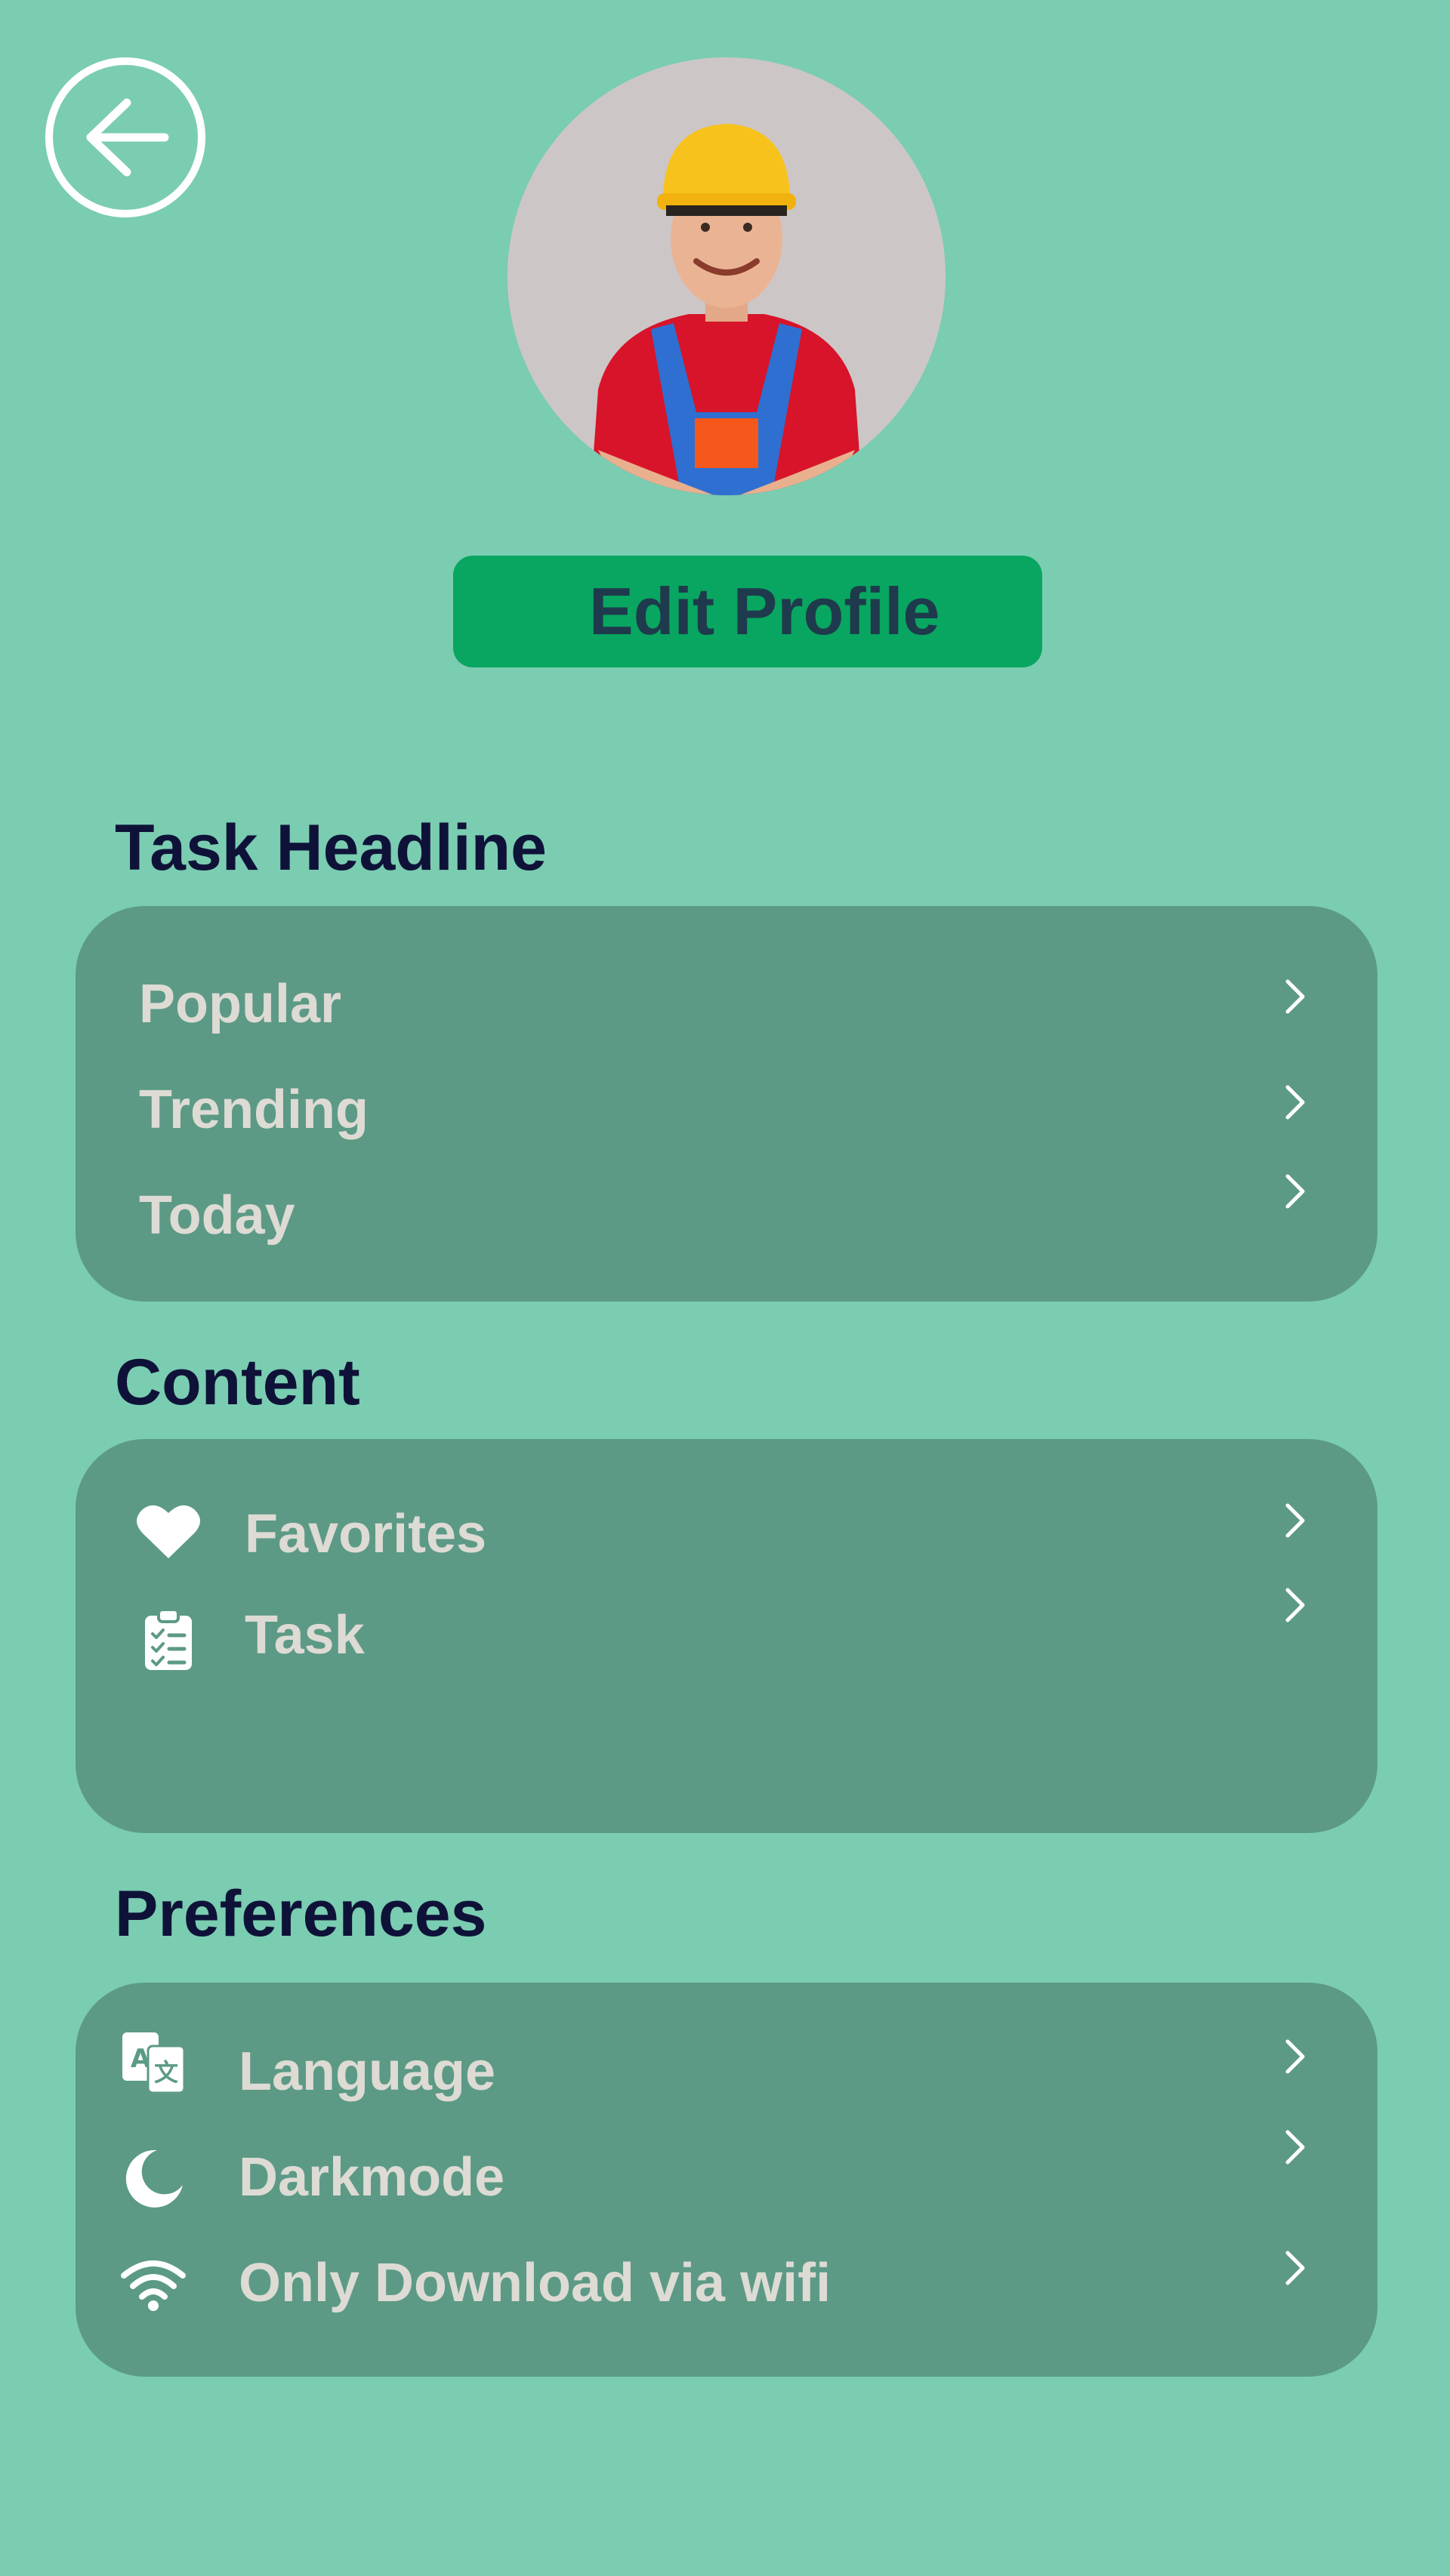 This screenshot has height=2576, width=1450. Describe the element at coordinates (168, 1531) in the screenshot. I see `heart-icon` at that location.